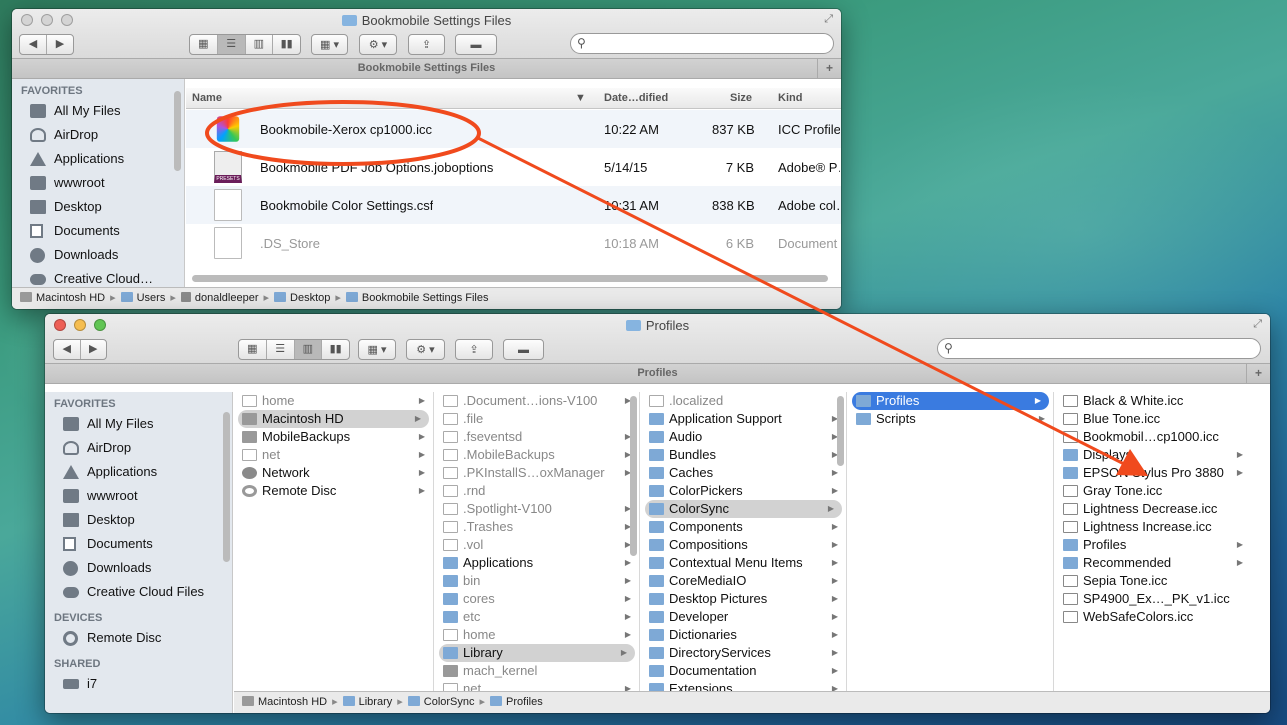 The image size is (1287, 725). What do you see at coordinates (537, 563) in the screenshot?
I see `browser-item: Applications ▶` at bounding box center [537, 563].